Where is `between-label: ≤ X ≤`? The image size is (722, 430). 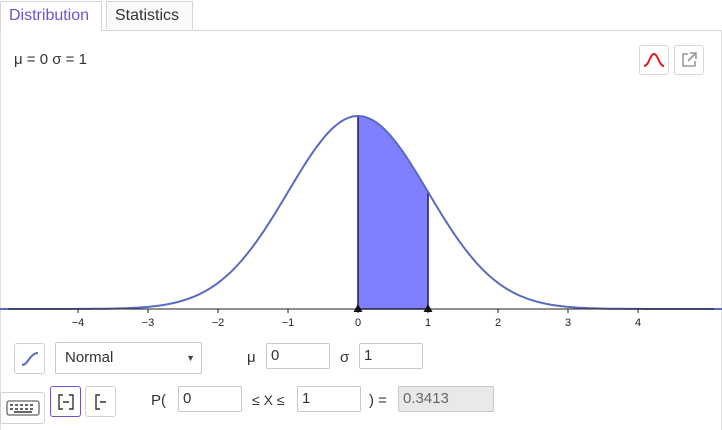 between-label: ≤ X ≤ is located at coordinates (268, 400).